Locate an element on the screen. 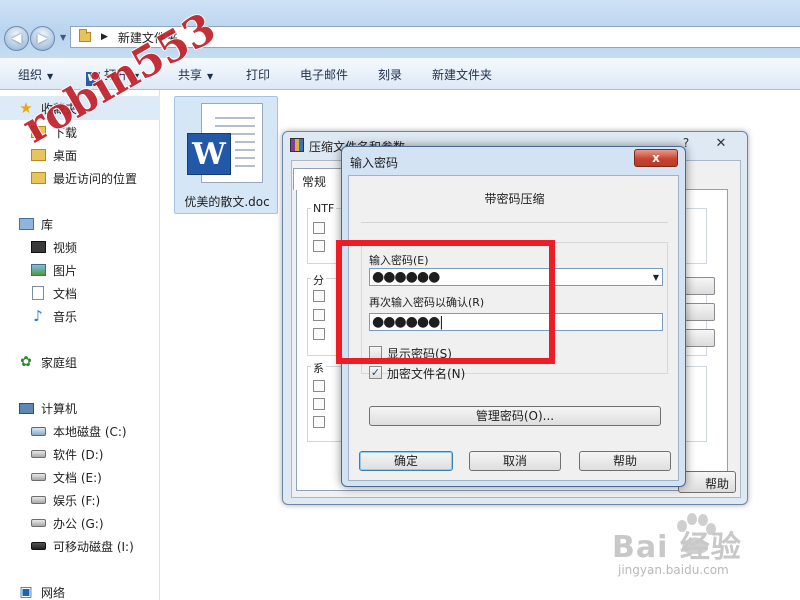  baidu-watermark: Bai 经验 is located at coordinates (677, 547).